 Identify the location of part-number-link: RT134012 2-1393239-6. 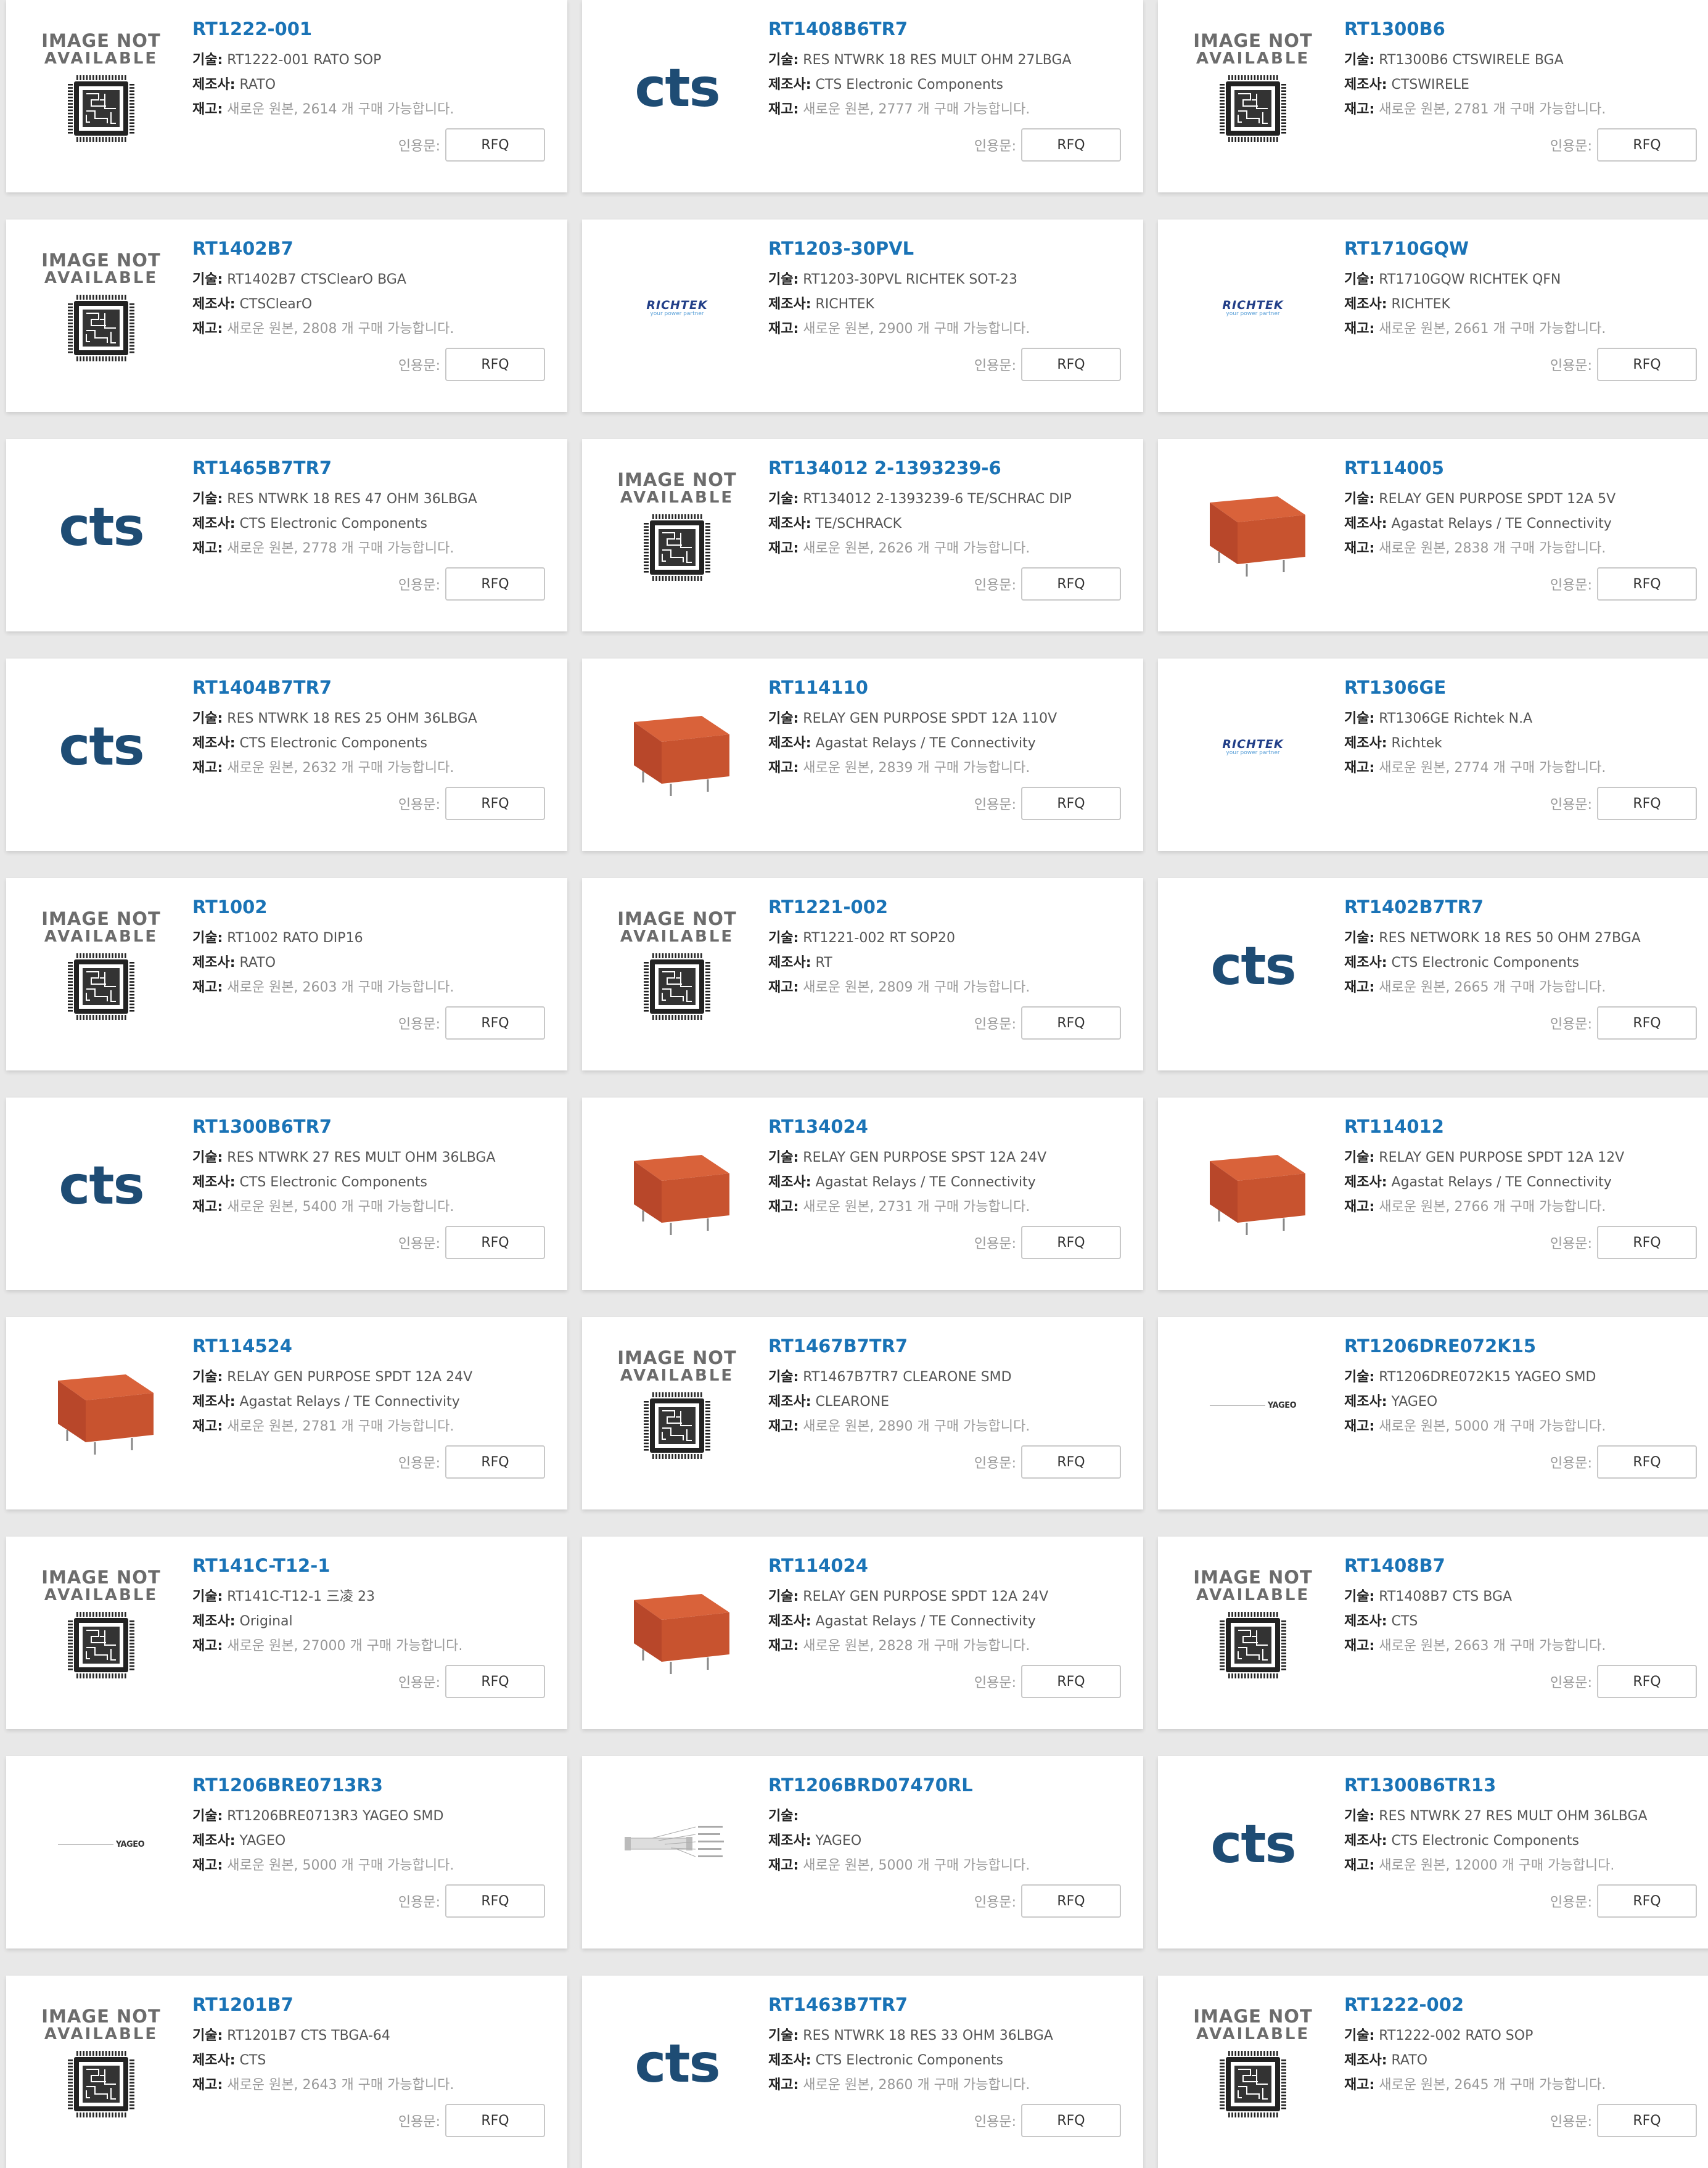
(944, 468).